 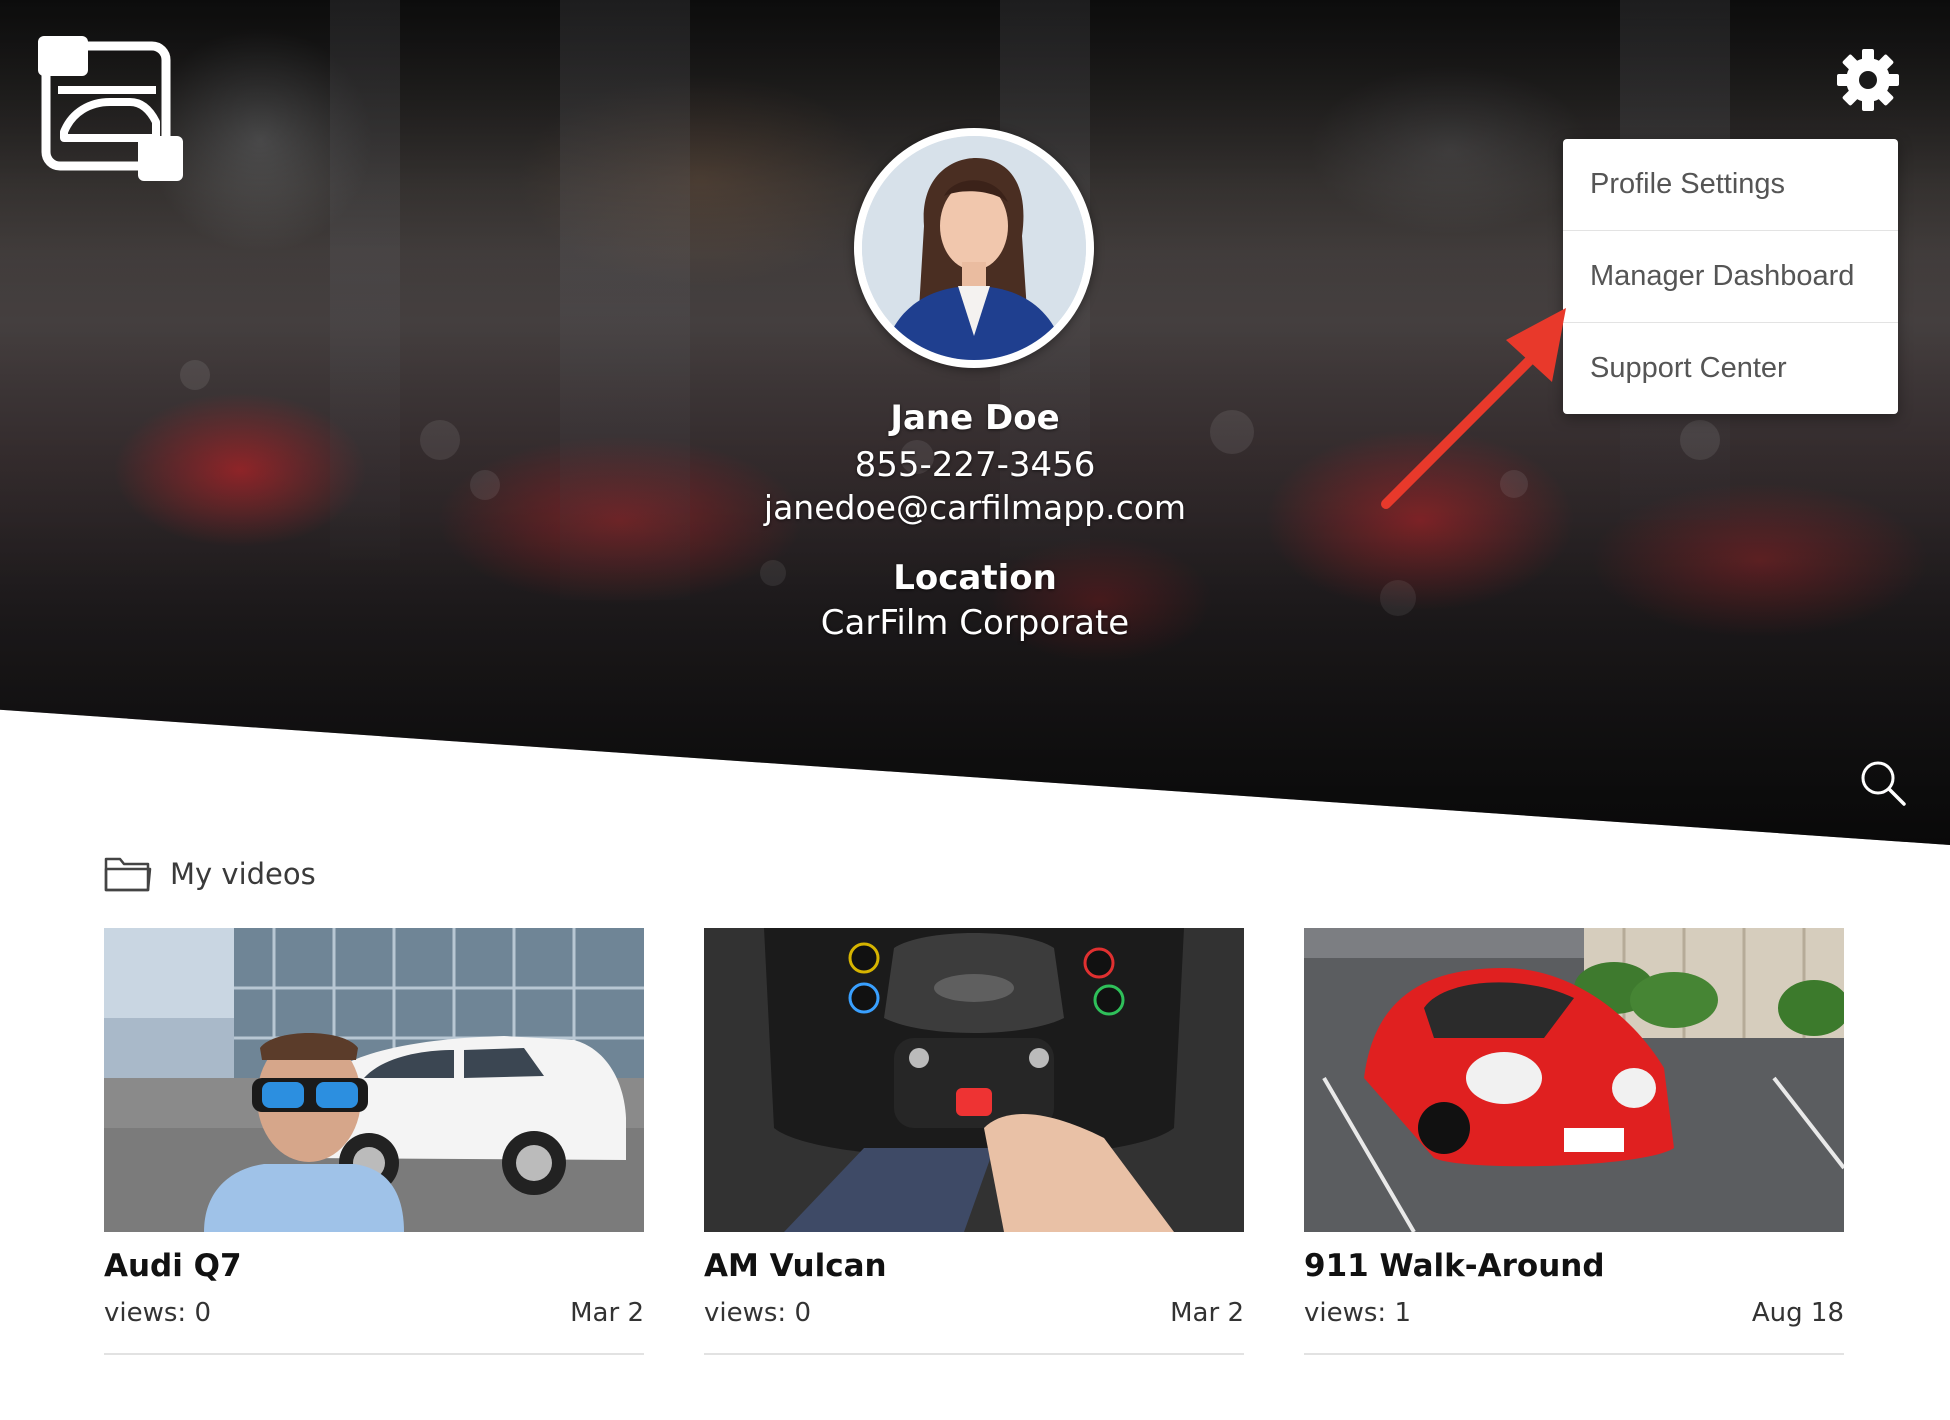 What do you see at coordinates (975, 623) in the screenshot?
I see `location-value: CarFilm Corporate` at bounding box center [975, 623].